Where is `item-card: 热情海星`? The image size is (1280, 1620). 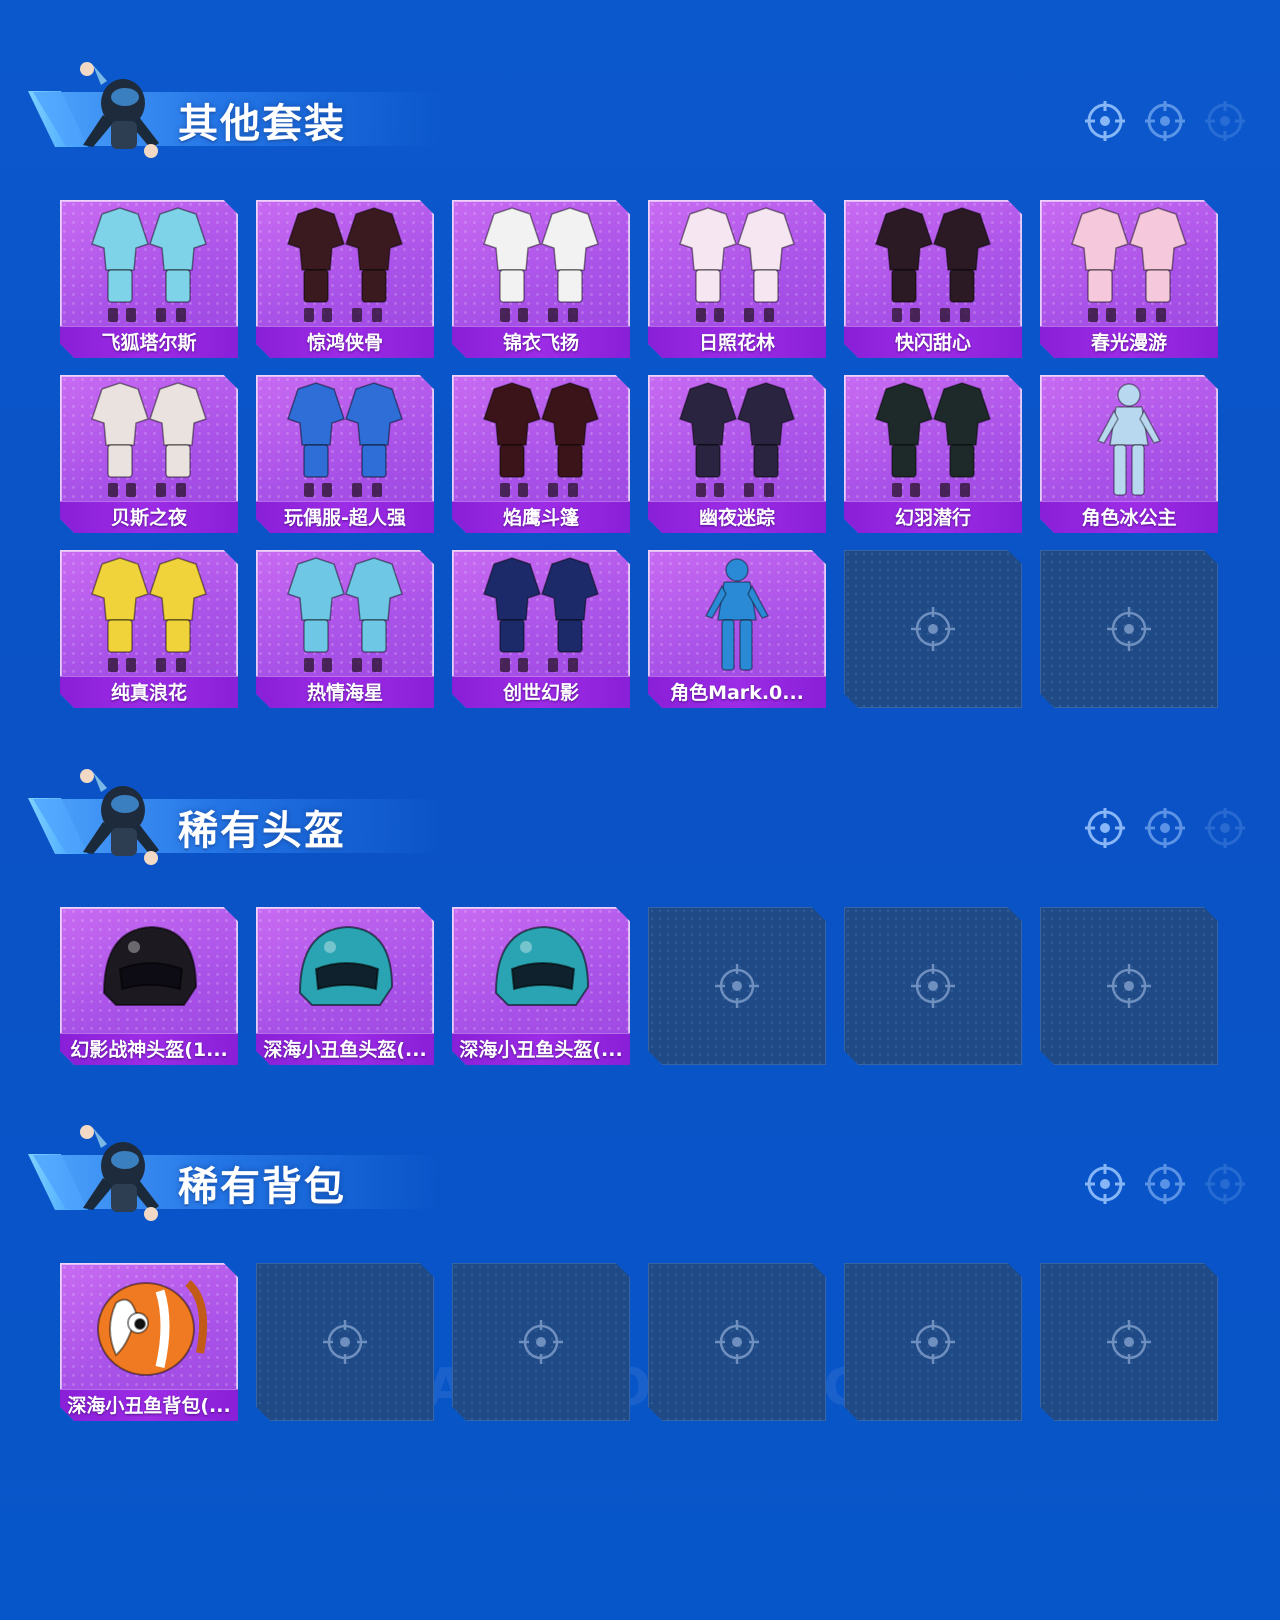
item-card: 热情海星 is located at coordinates (345, 629).